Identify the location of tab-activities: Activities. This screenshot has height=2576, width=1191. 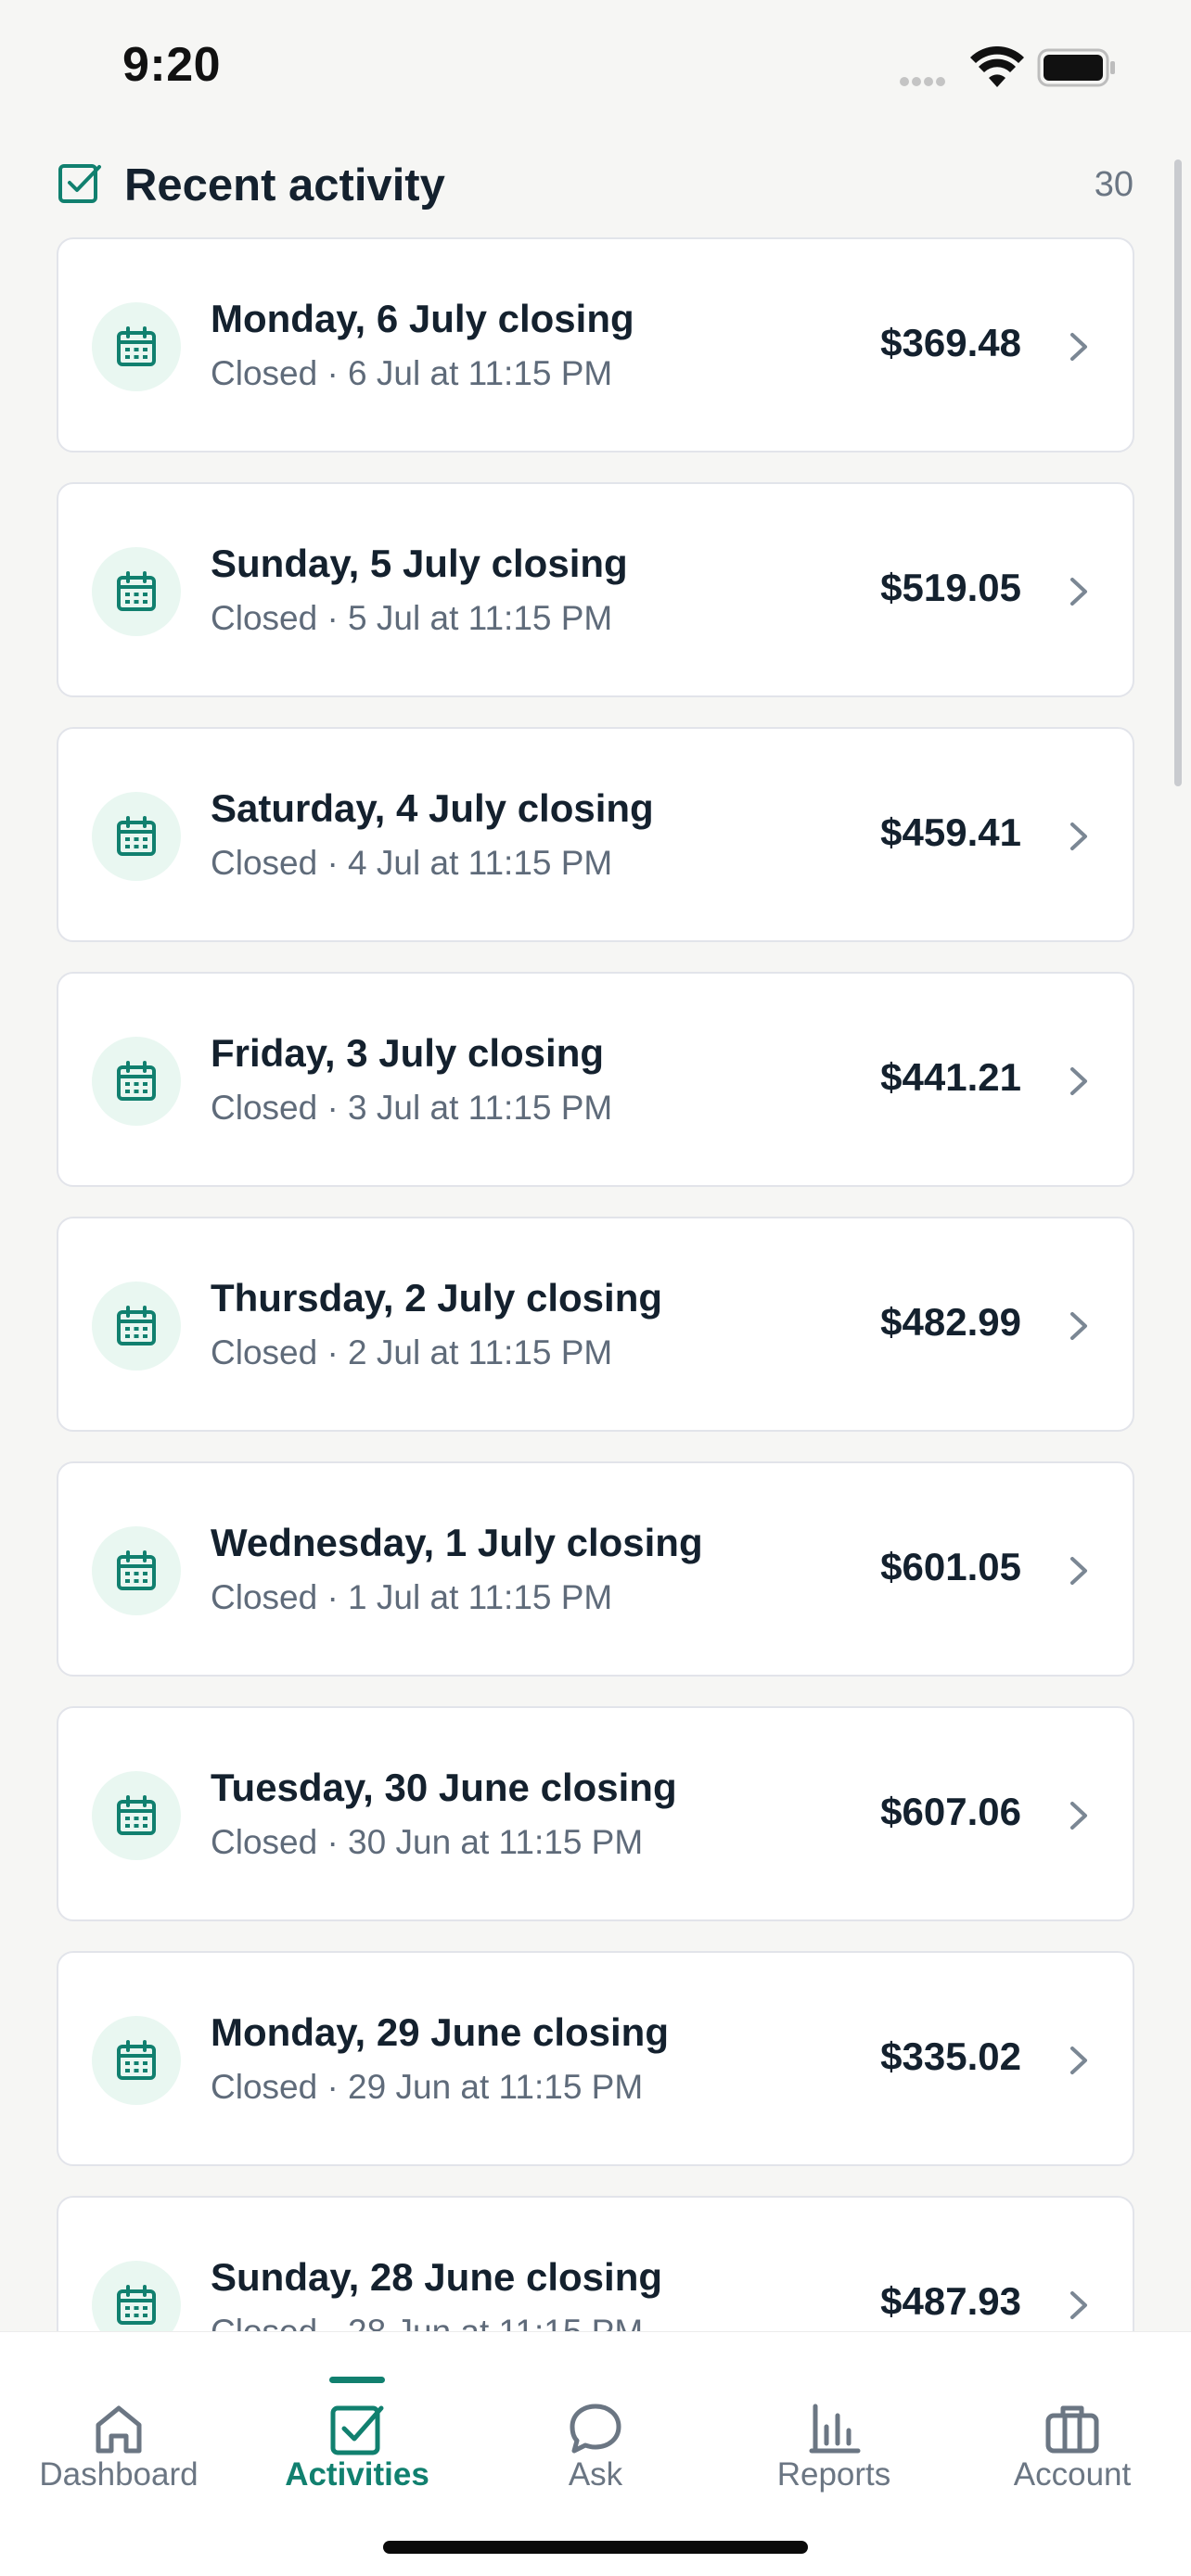
(357, 2412).